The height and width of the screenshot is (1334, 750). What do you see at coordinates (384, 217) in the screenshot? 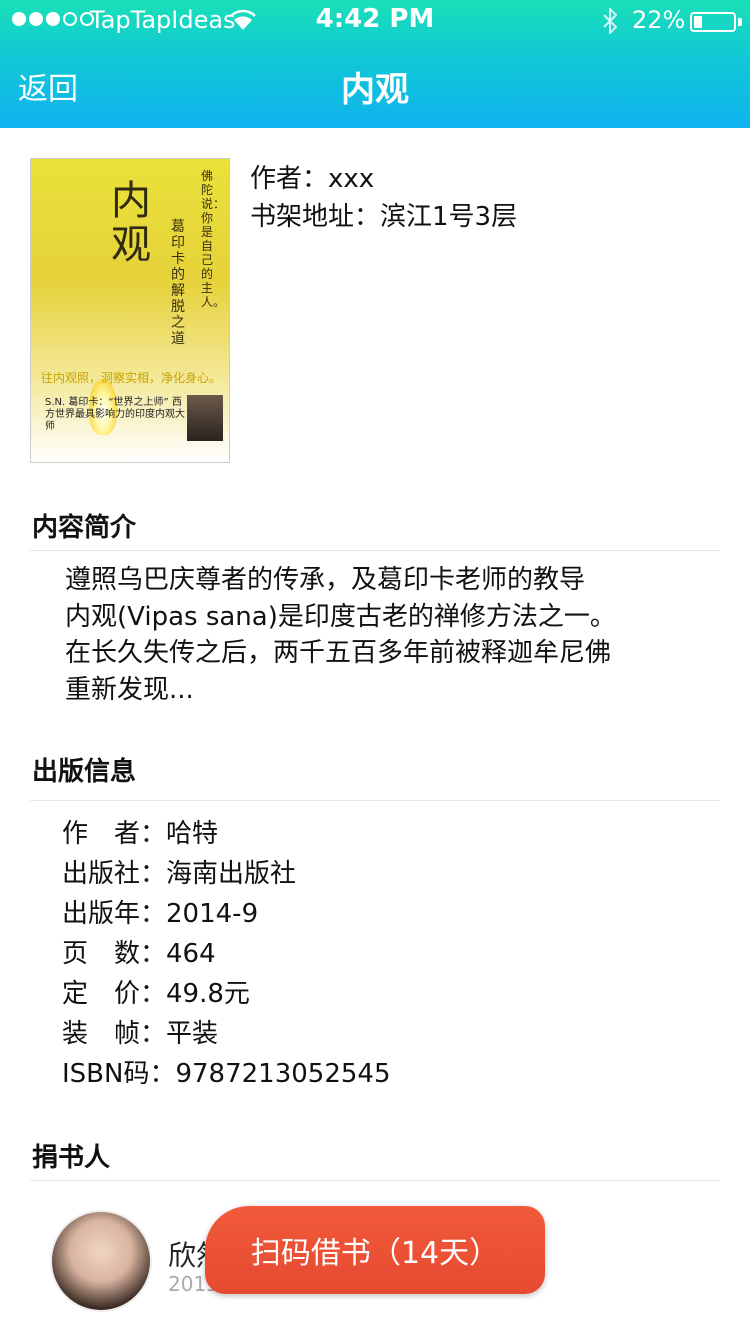
I see `shelf-address: 书架地址：滨江1号3层` at bounding box center [384, 217].